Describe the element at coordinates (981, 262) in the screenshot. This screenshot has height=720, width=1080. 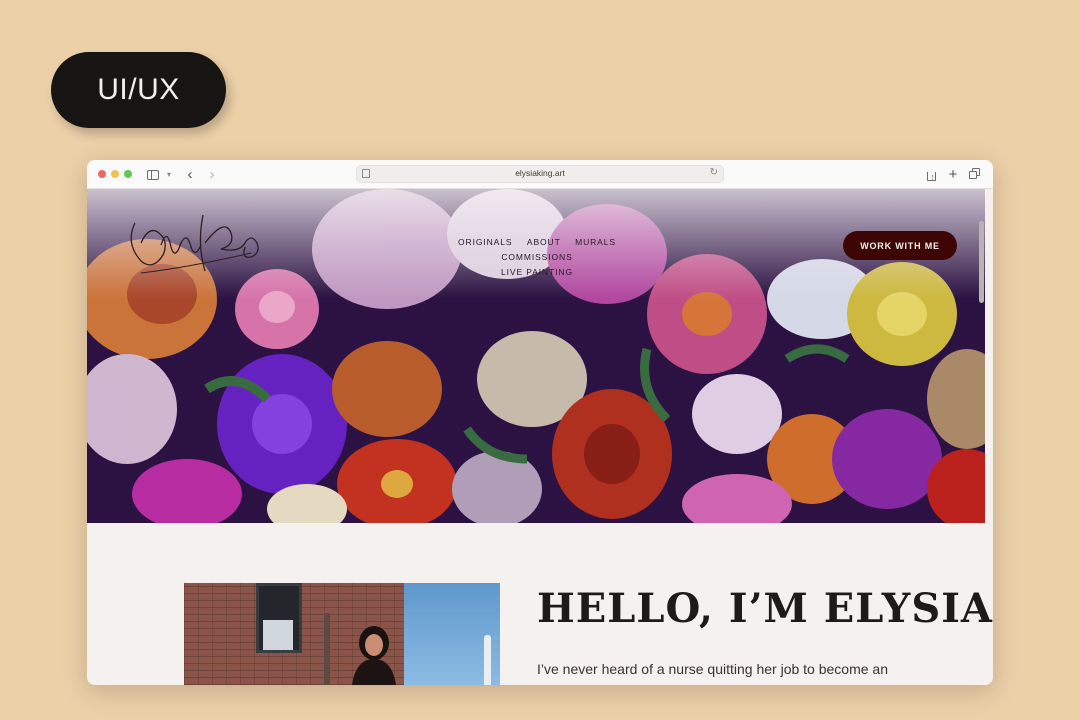
I see `page-scrollbar` at that location.